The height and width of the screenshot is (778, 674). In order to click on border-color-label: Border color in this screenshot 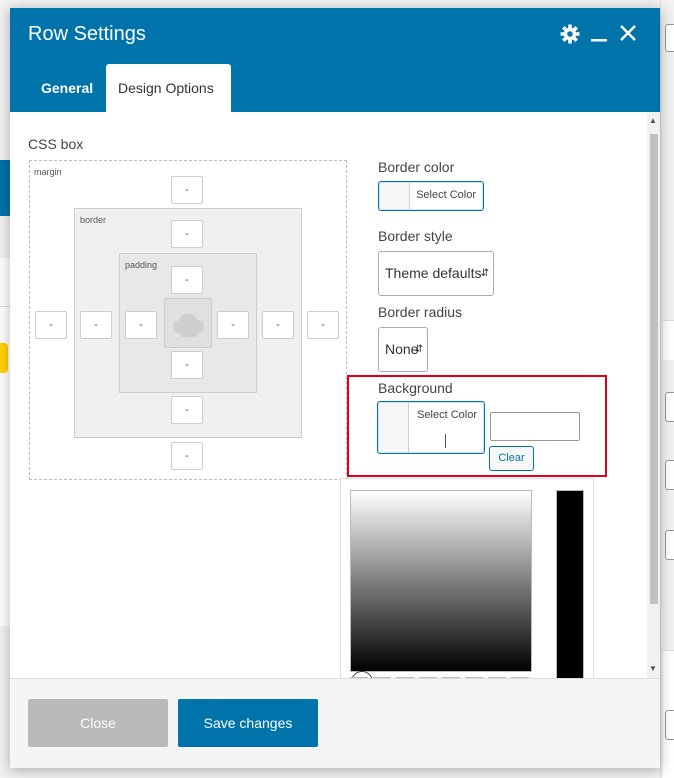, I will do `click(416, 167)`.